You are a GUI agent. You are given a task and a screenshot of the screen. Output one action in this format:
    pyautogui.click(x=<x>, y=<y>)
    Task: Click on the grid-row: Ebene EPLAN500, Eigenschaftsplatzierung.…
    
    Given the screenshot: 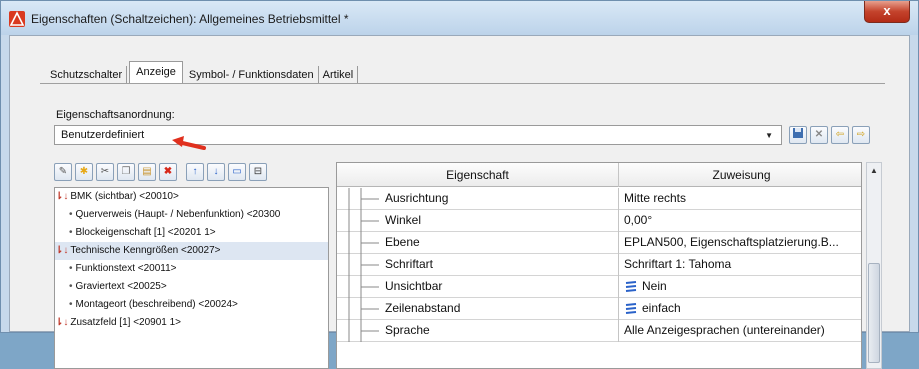 What is the action you would take?
    pyautogui.click(x=599, y=243)
    